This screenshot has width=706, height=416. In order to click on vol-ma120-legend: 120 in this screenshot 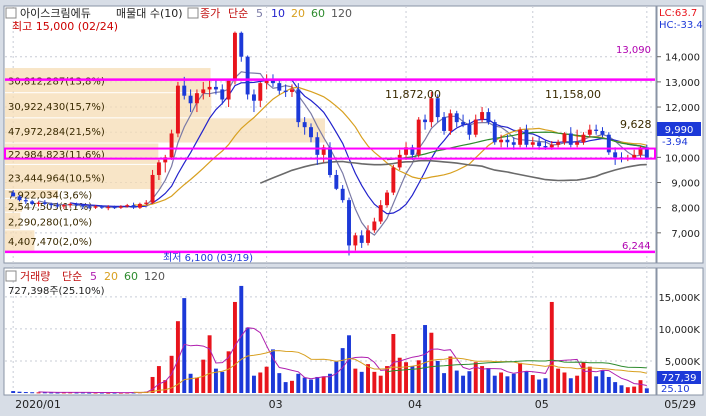, I will do `click(154, 276)`.